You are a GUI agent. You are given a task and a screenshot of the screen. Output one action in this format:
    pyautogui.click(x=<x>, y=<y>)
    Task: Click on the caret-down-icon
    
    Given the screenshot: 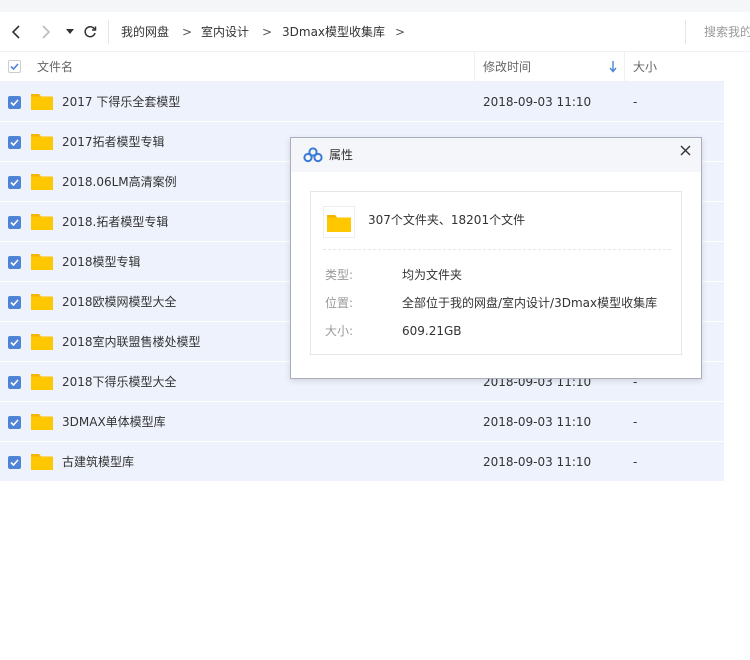 What is the action you would take?
    pyautogui.click(x=70, y=31)
    